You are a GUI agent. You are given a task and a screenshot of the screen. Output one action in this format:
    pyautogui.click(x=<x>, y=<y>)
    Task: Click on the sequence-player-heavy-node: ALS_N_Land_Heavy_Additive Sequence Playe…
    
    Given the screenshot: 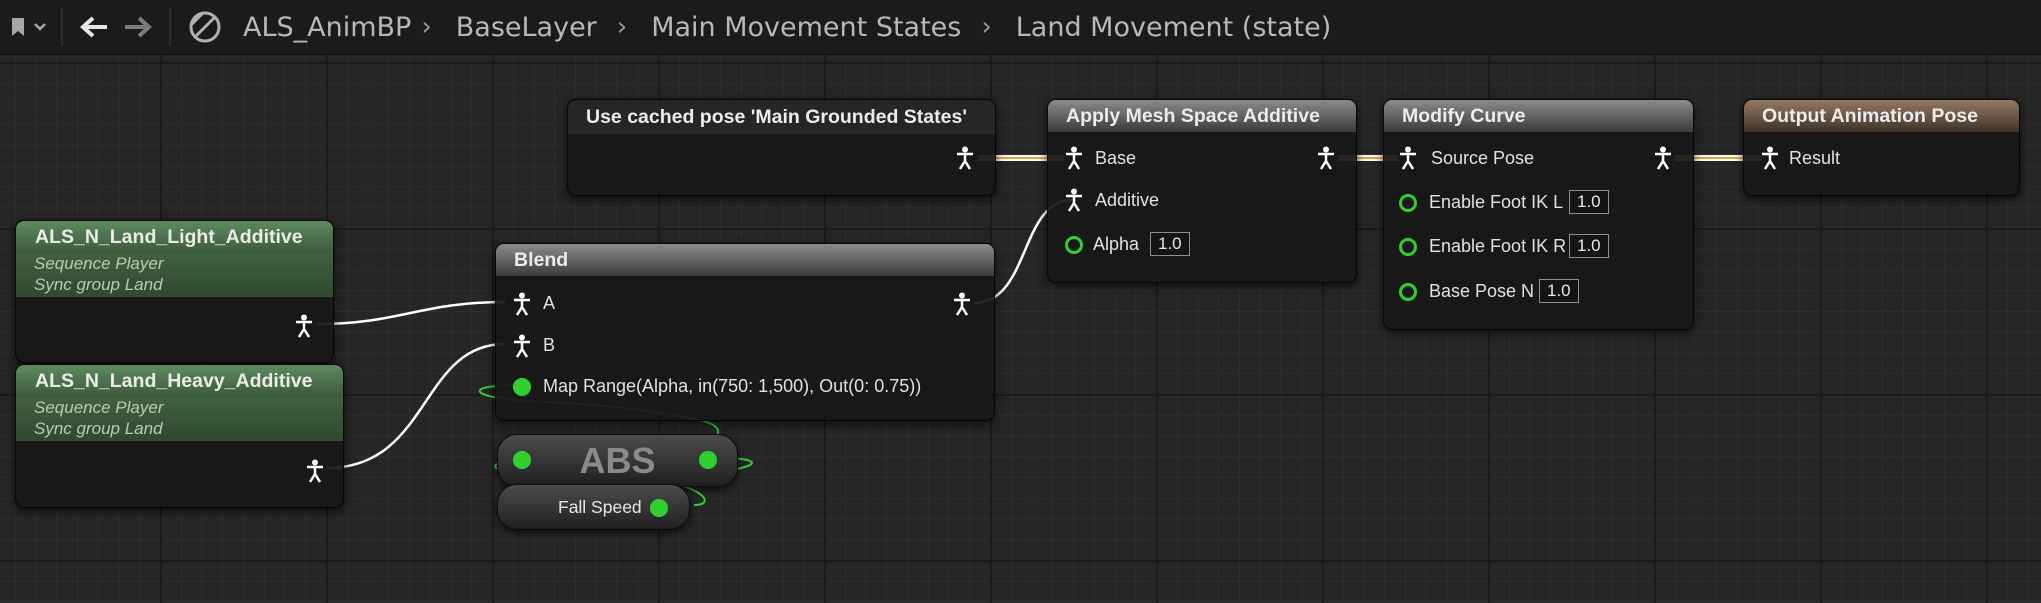 What is the action you would take?
    pyautogui.click(x=179, y=436)
    